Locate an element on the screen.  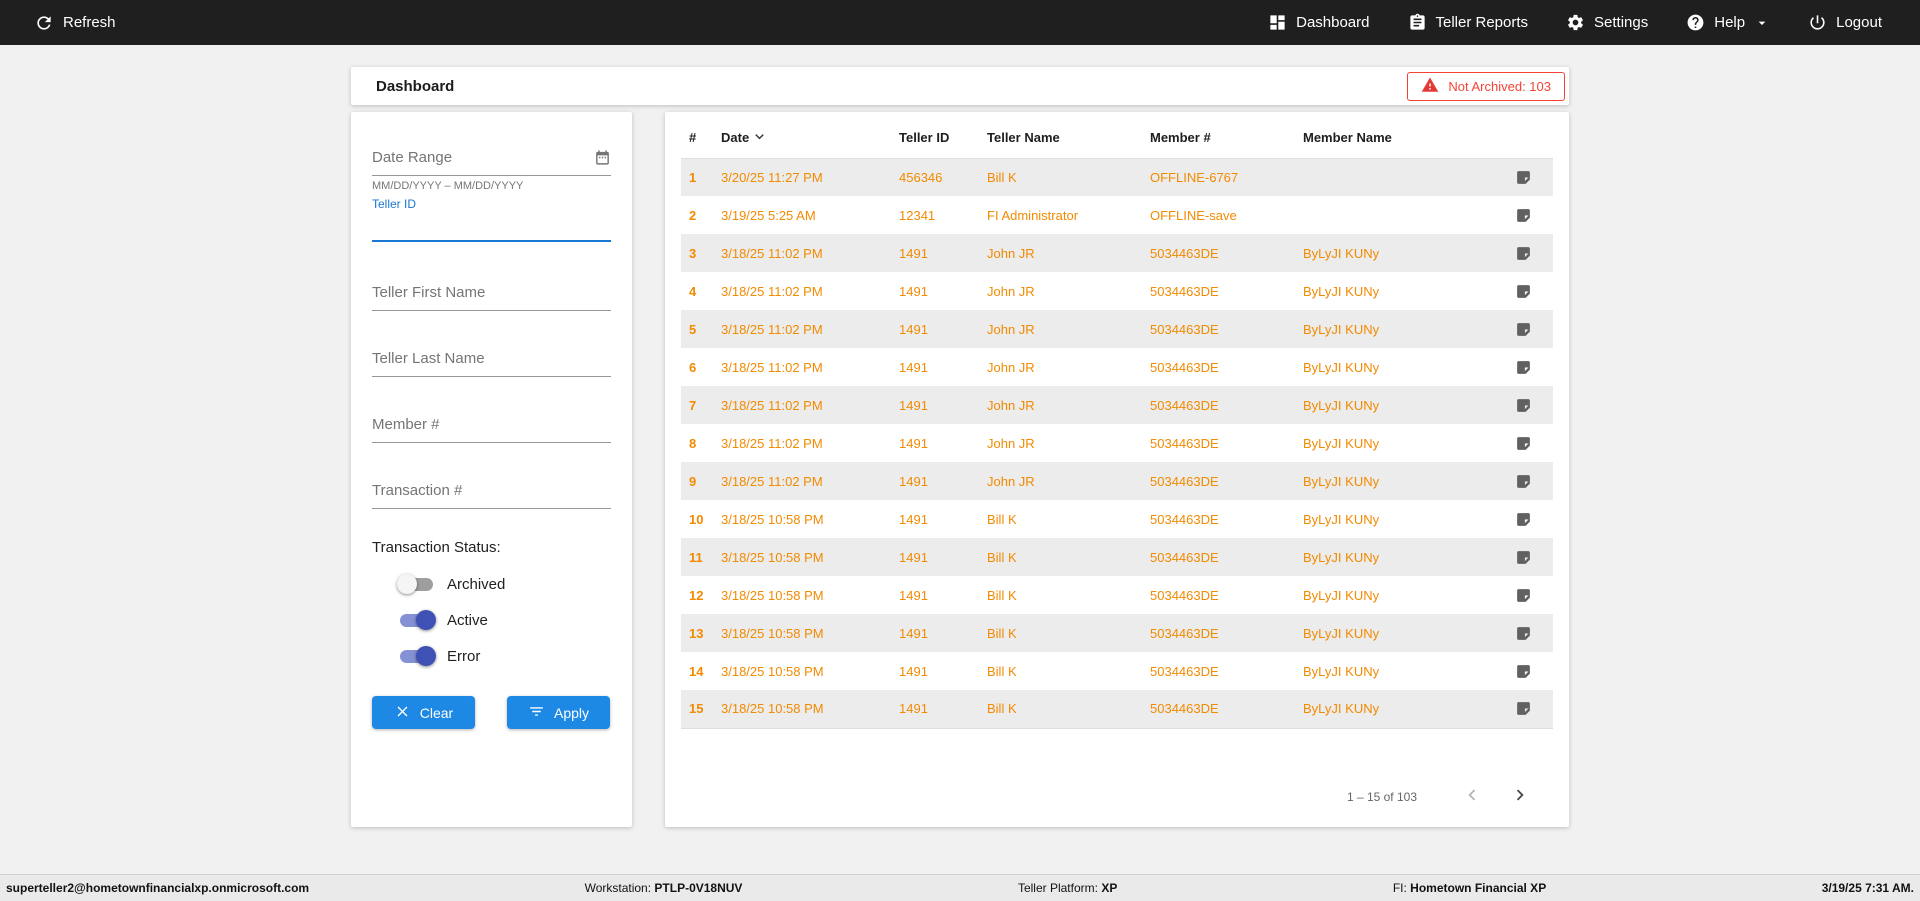
teller-platform-label: Teller Platform: is located at coordinates (1057, 888).